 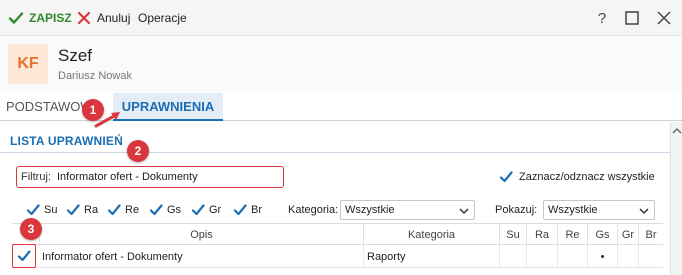 What do you see at coordinates (206, 210) in the screenshot?
I see `right-checkbox-gr: Gr` at bounding box center [206, 210].